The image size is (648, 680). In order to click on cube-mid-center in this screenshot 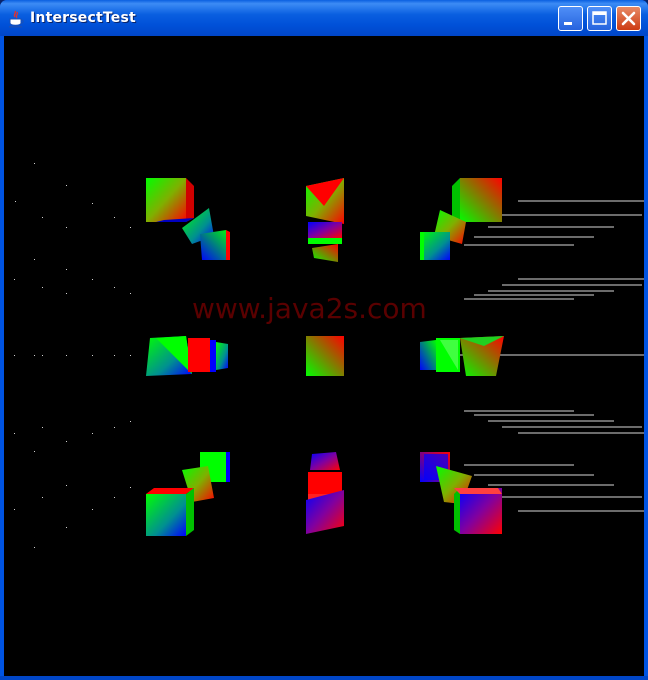, I will do `click(325, 356)`.